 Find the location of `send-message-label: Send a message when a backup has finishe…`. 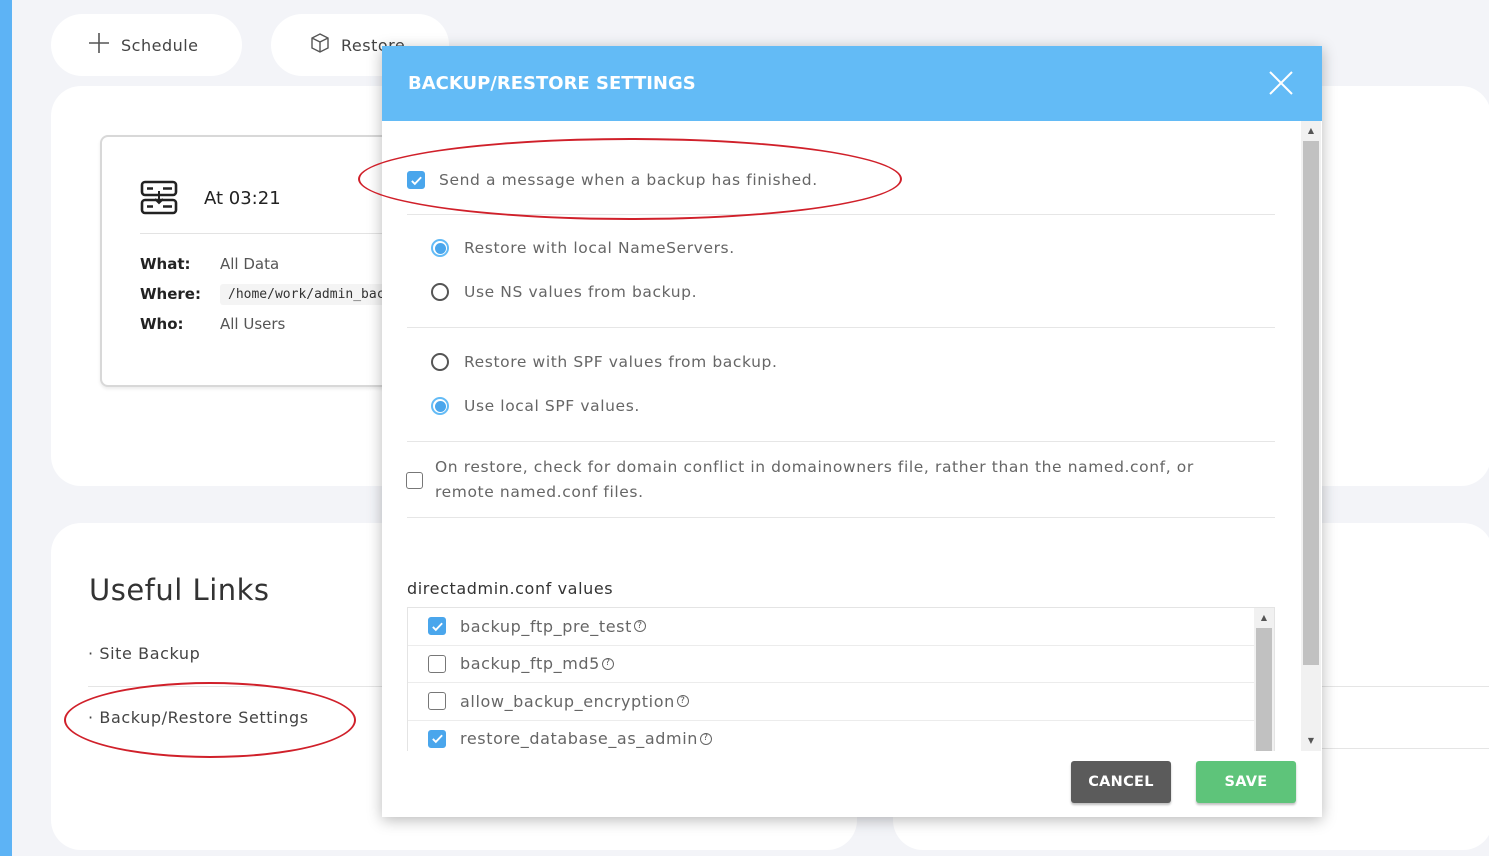

send-message-label: Send a message when a backup has finishe… is located at coordinates (628, 180).